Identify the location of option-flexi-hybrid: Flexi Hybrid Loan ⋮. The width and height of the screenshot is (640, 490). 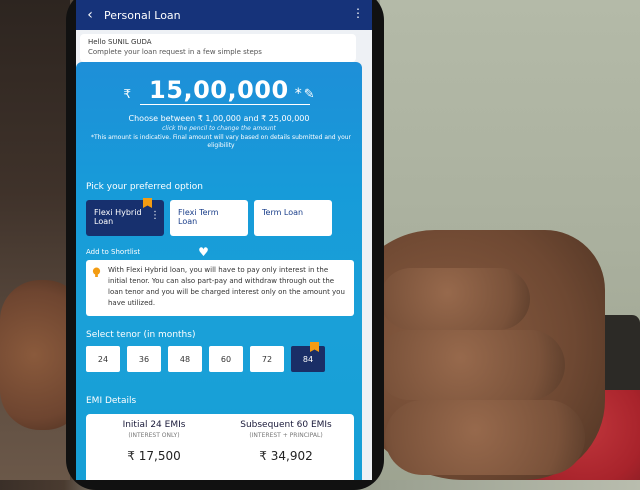
(125, 217).